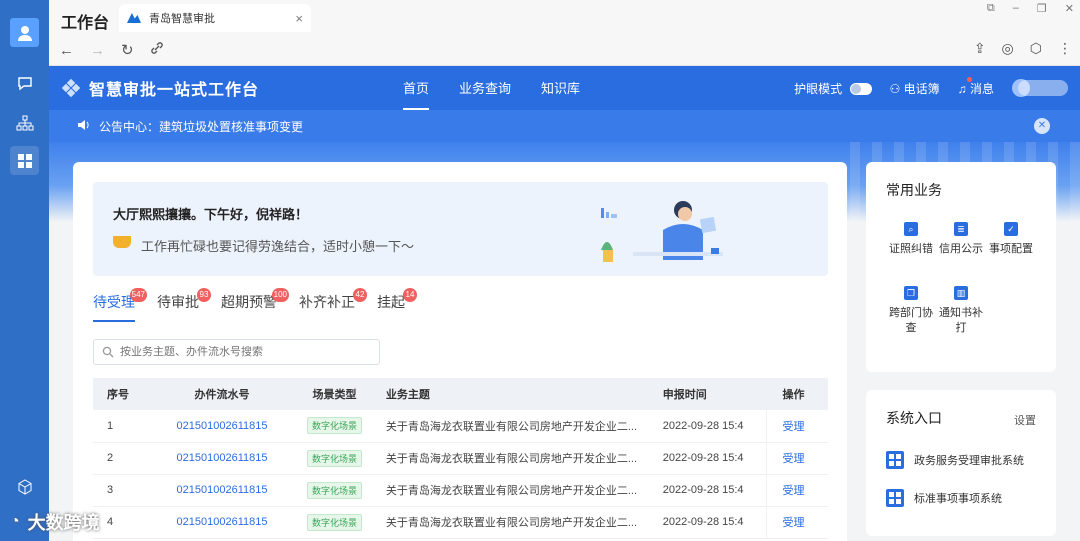 This screenshot has width=1080, height=541. Describe the element at coordinates (969, 461) in the screenshot. I see `system-label: 政务服务受理审批系统` at that location.